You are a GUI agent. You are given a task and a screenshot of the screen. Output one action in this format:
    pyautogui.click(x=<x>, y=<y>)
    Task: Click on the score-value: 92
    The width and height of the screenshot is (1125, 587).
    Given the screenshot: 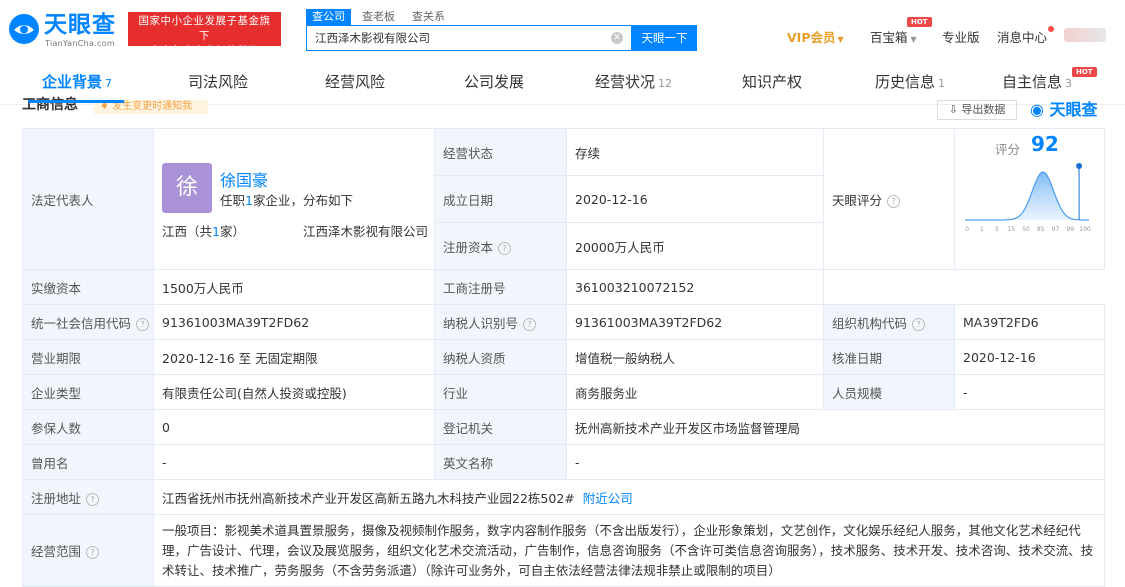 What is the action you would take?
    pyautogui.click(x=1045, y=144)
    